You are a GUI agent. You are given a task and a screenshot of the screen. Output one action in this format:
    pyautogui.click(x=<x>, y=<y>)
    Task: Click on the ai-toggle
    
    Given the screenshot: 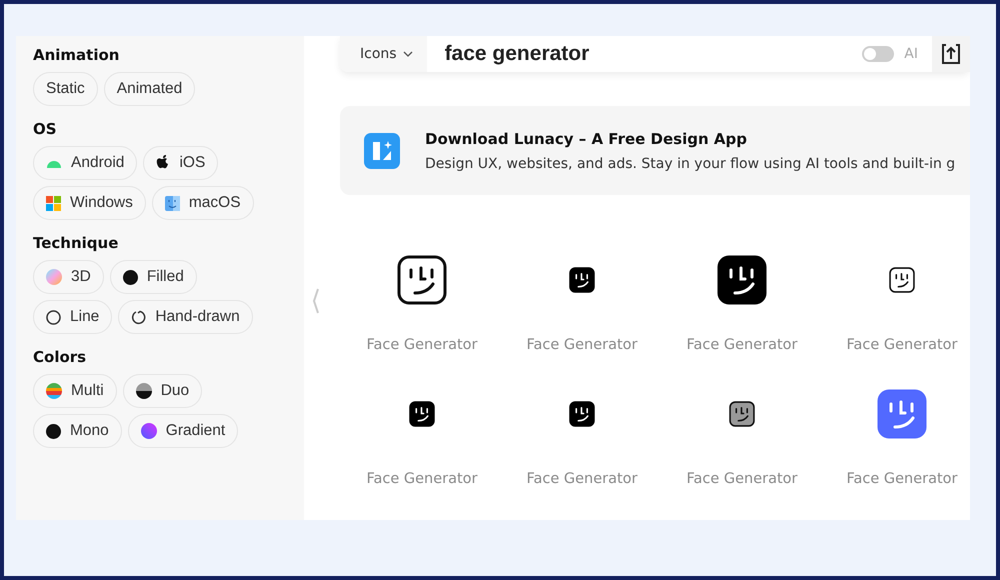 What is the action you would take?
    pyautogui.click(x=878, y=54)
    